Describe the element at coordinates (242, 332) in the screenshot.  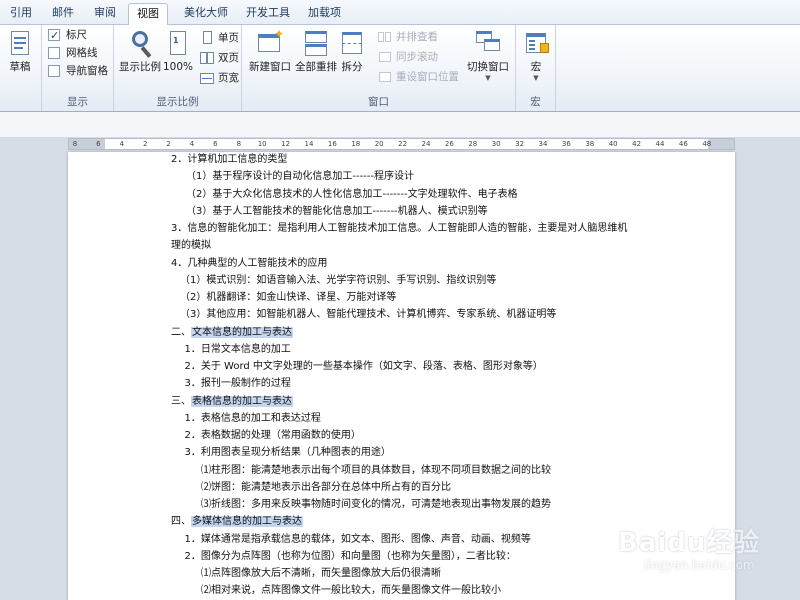
I see `selected-heading-text: 文本信息的加工与表达` at that location.